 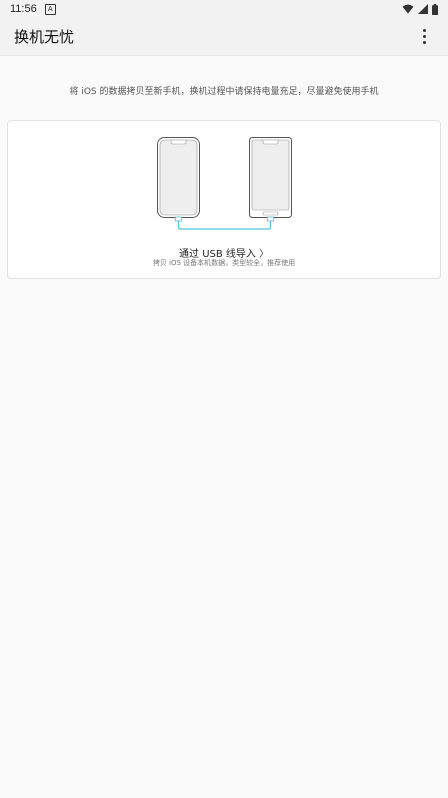 I want to click on notification-a-icon: A, so click(x=50, y=9).